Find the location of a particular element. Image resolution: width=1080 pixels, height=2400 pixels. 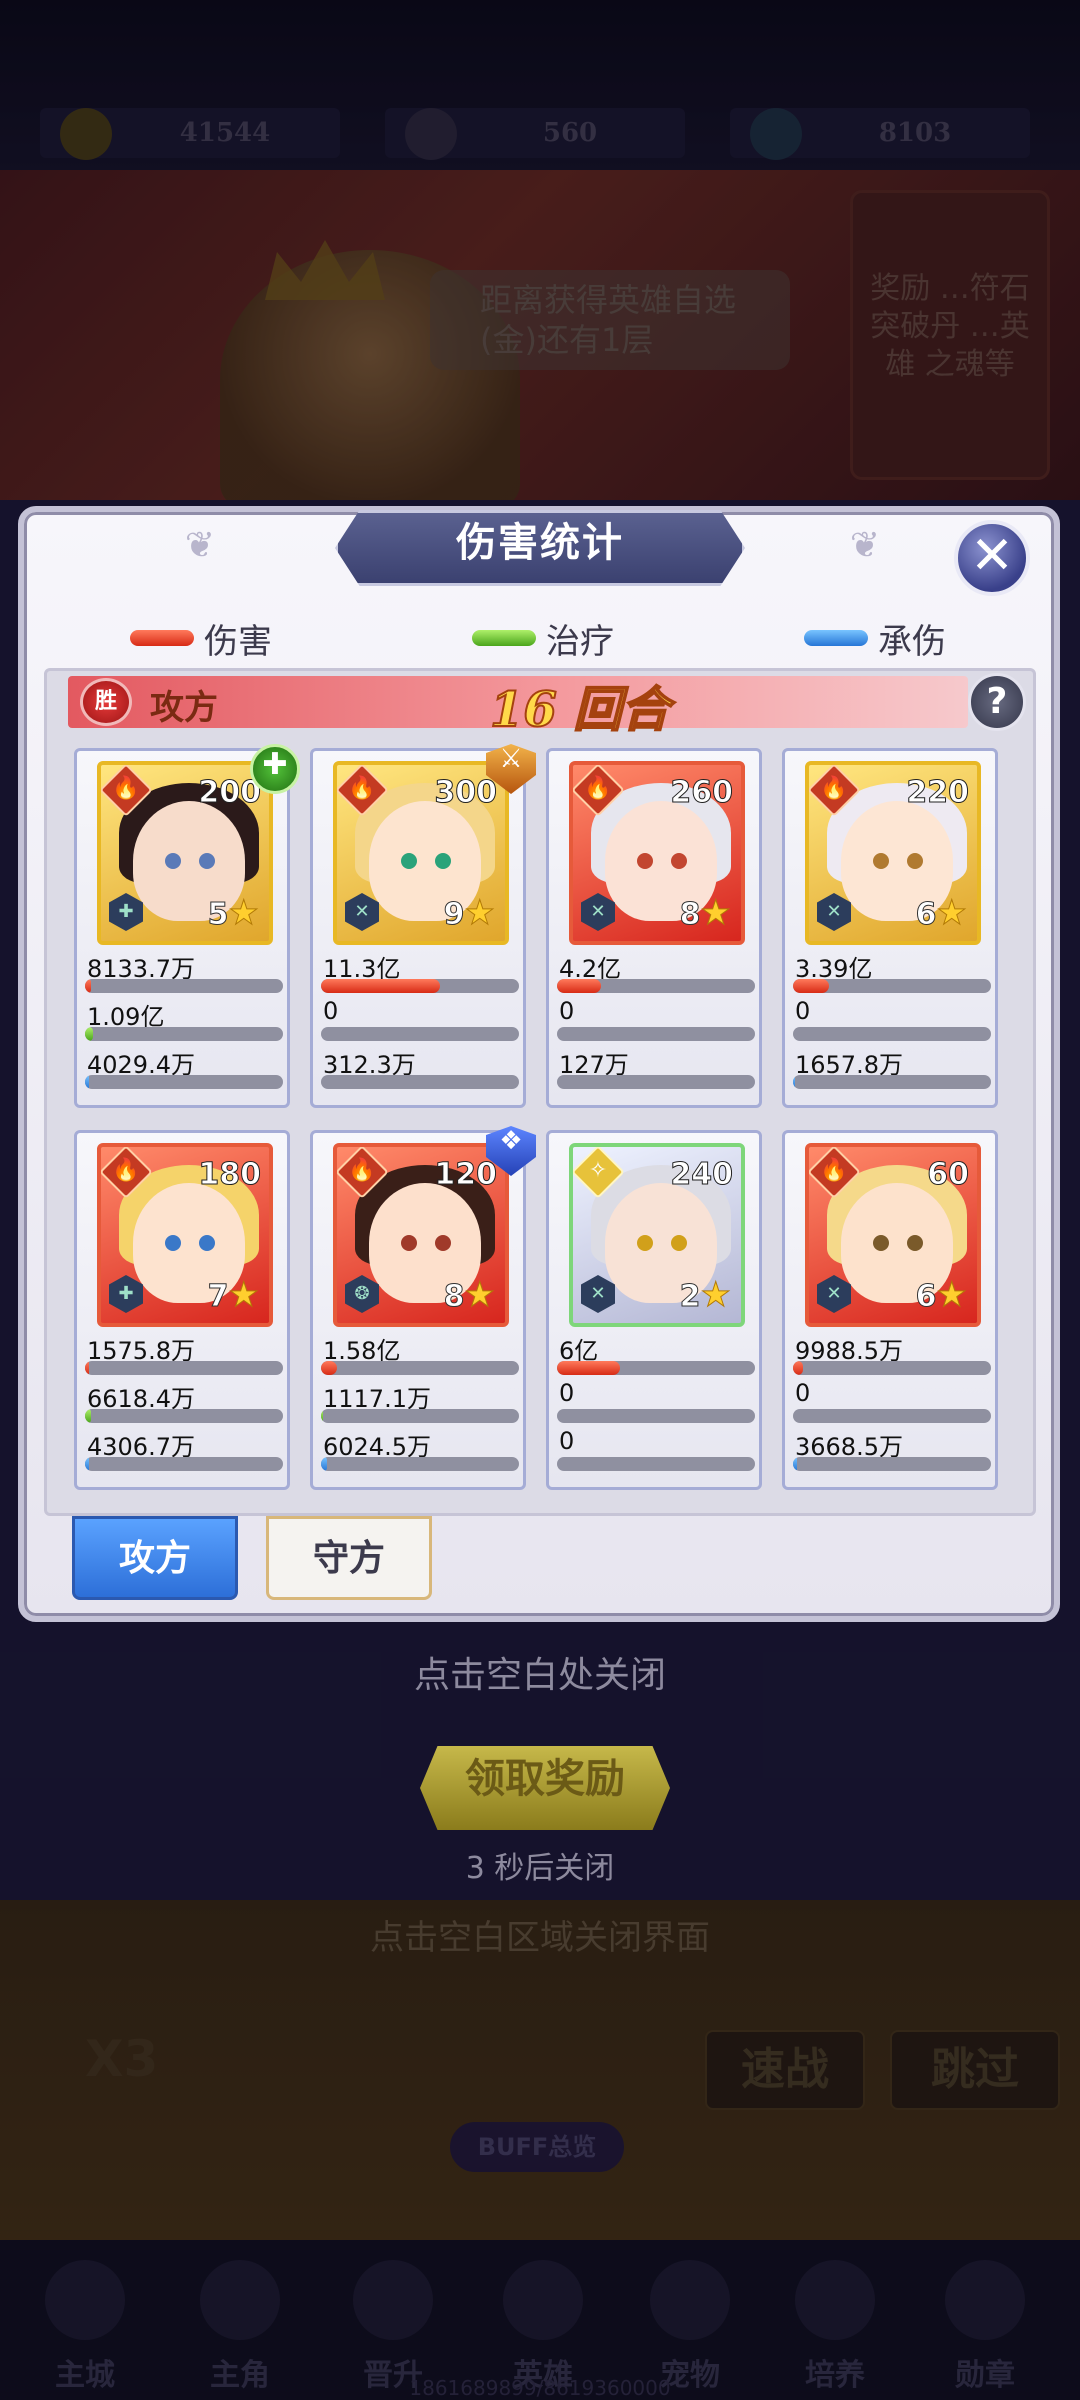

hero-level: 200 is located at coordinates (230, 793).